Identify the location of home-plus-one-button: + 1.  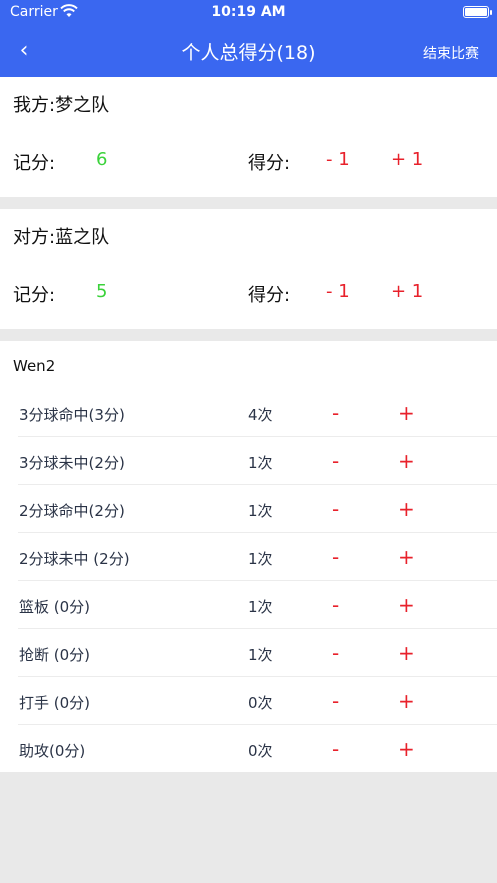
(407, 159).